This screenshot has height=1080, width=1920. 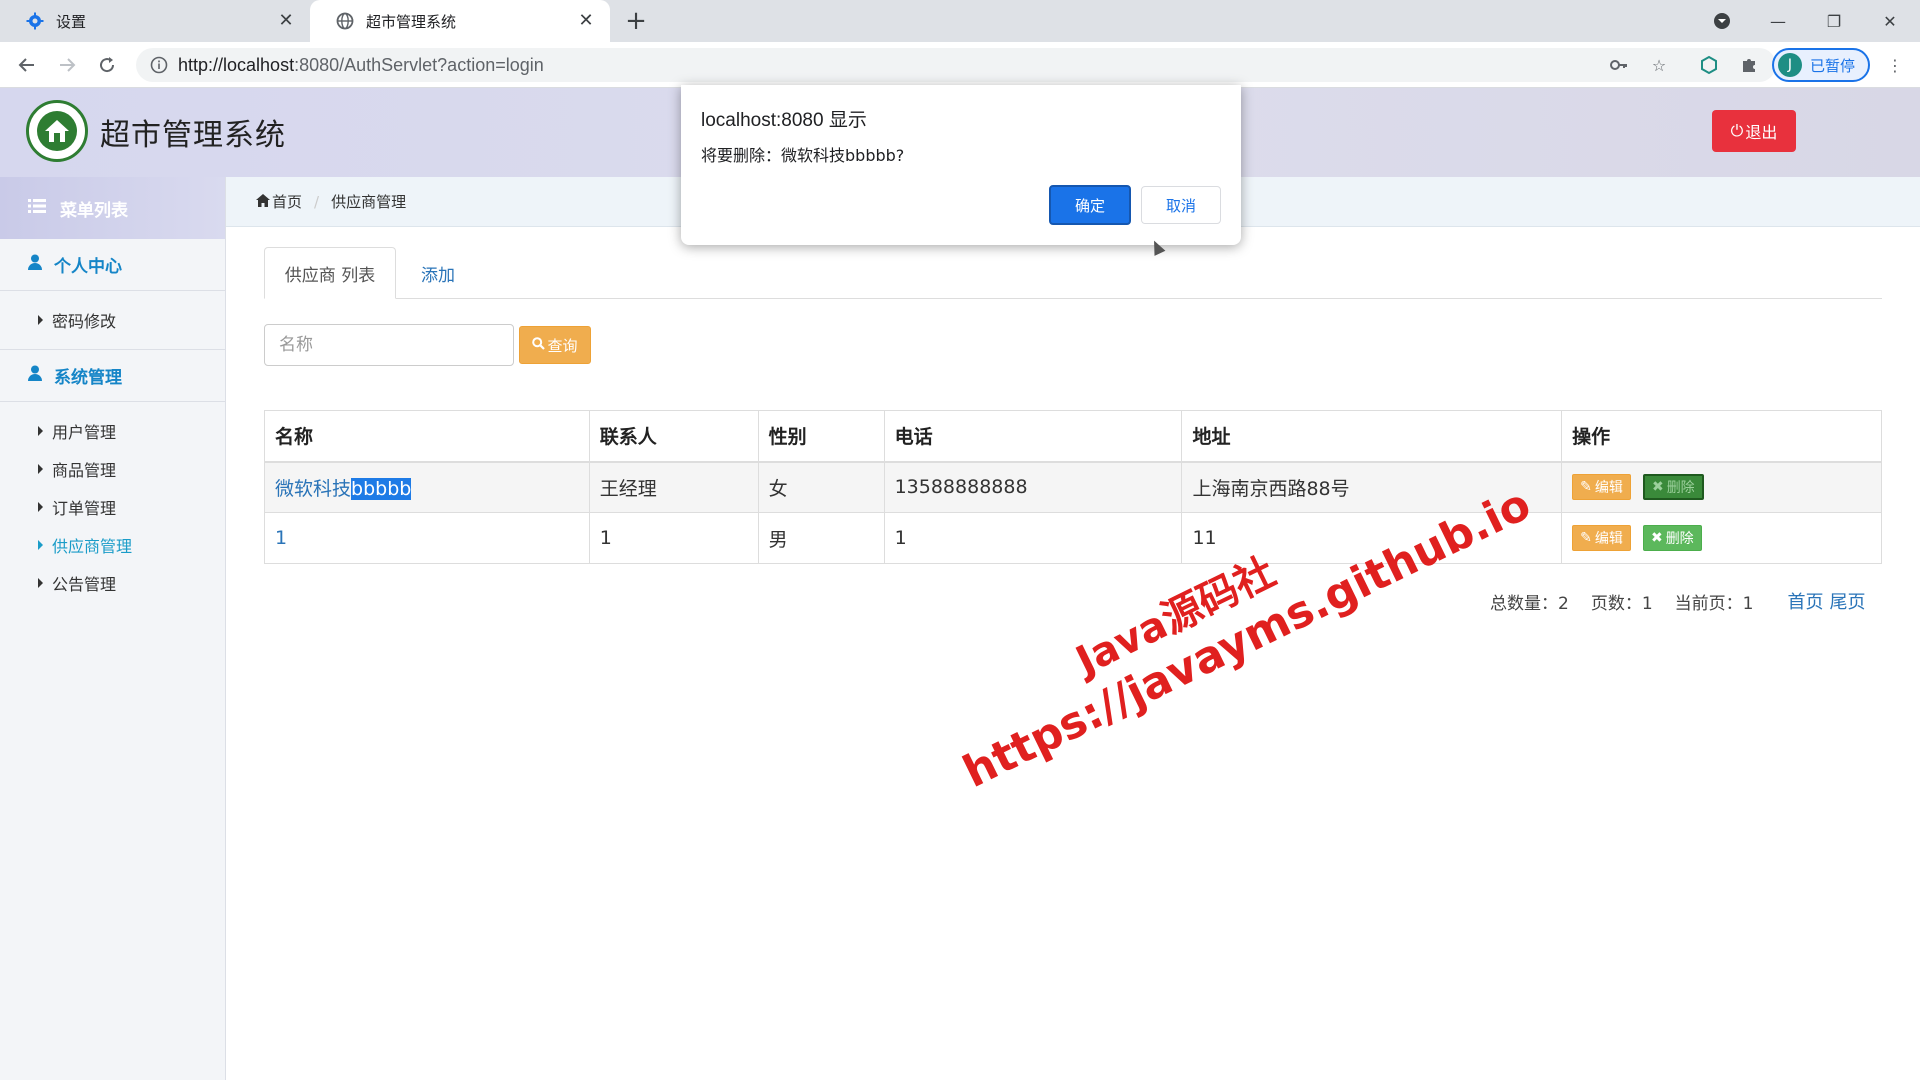 What do you see at coordinates (1847, 601) in the screenshot?
I see `last-page-link: 尾页` at bounding box center [1847, 601].